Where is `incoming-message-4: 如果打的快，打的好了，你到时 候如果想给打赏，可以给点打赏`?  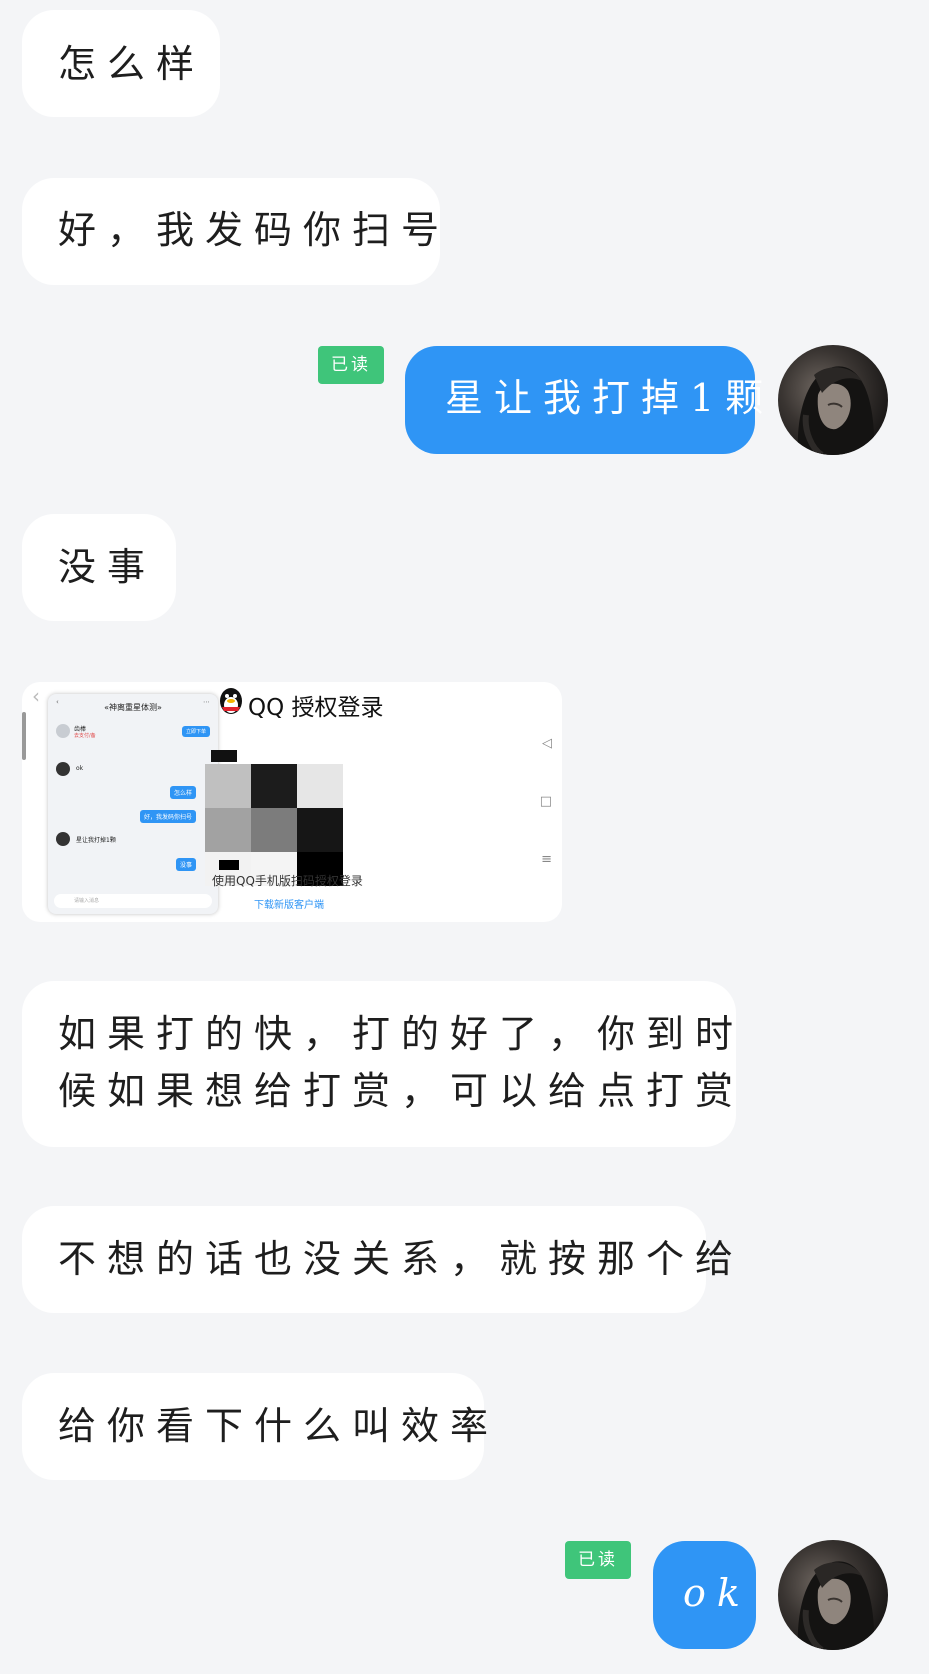
incoming-message-4: 如果打的快，打的好了，你到时 候如果想给打赏，可以给点打赏 is located at coordinates (379, 1064).